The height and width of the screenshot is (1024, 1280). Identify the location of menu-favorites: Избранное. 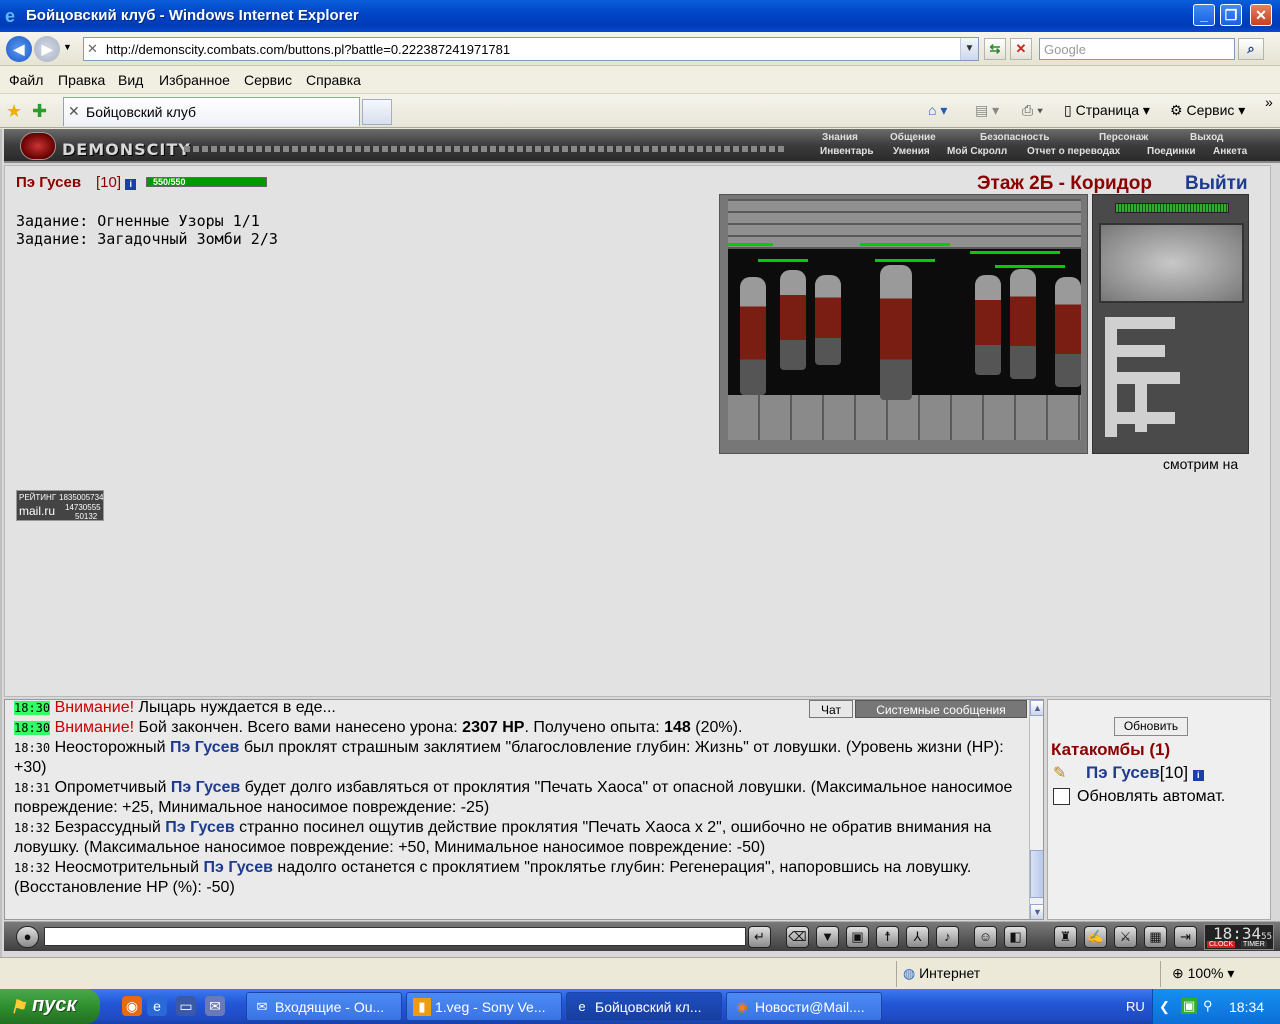
(194, 80).